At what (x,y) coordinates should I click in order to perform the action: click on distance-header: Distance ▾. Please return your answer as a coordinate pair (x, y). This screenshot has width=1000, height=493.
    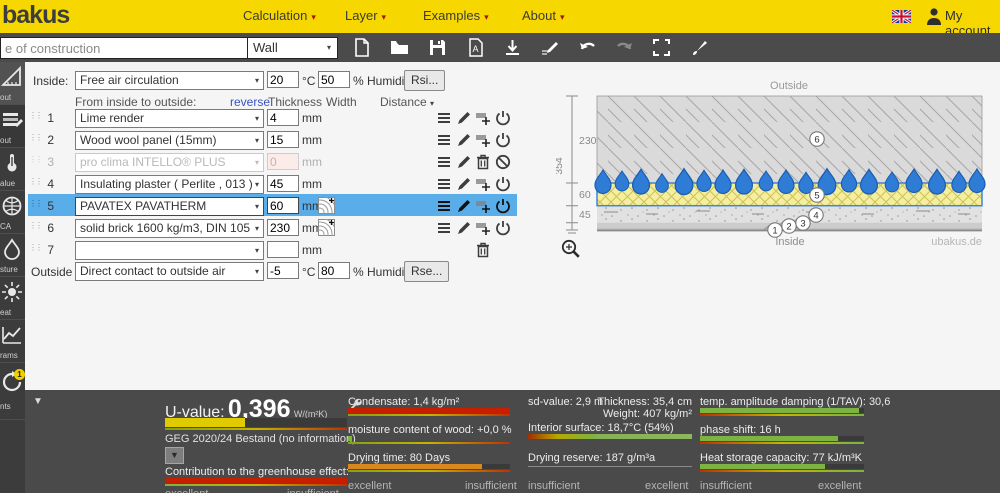
    Looking at the image, I should click on (407, 102).